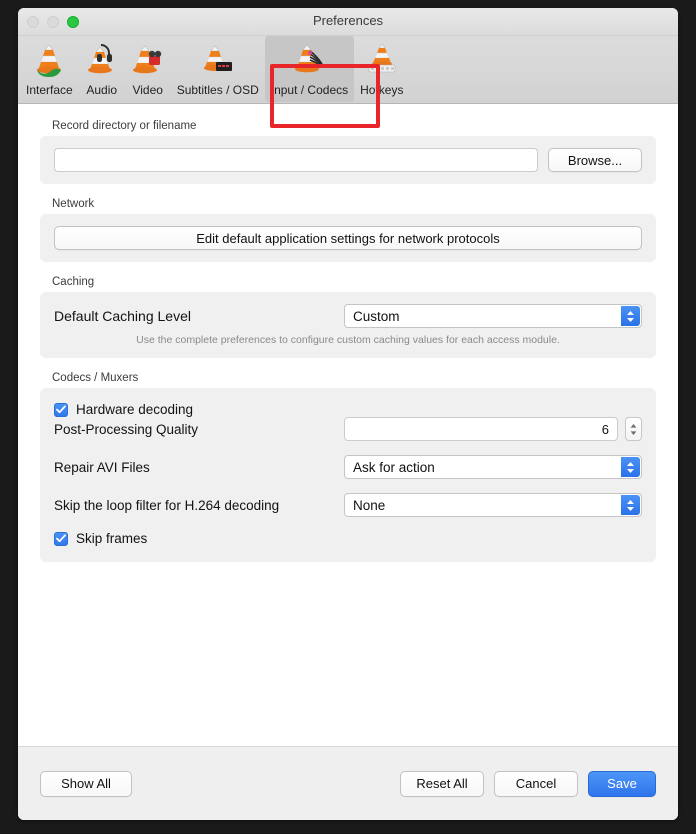  I want to click on skip-frames-checkbox, so click(61, 538).